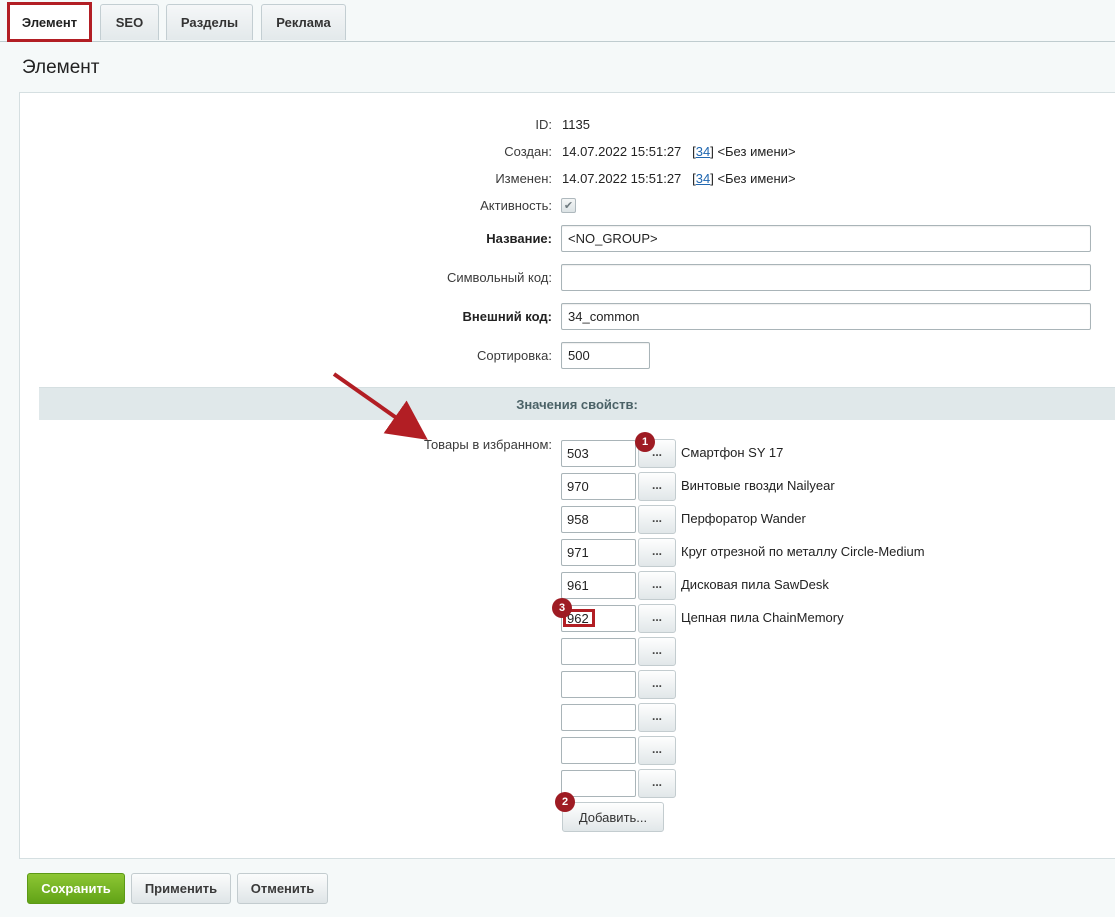 The height and width of the screenshot is (917, 1115). I want to click on property-item-name: Перфоратор Wander, so click(743, 518).